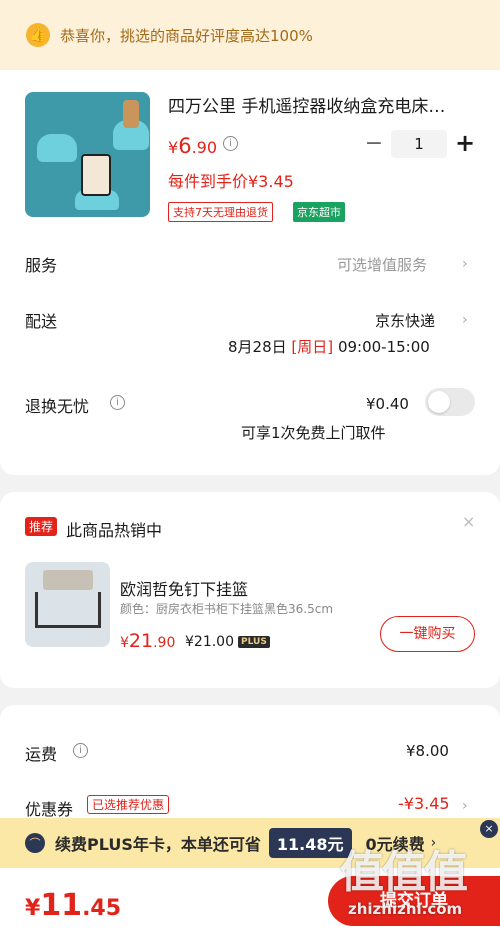  What do you see at coordinates (41, 526) in the screenshot?
I see `recommend-badge: 推荐` at bounding box center [41, 526].